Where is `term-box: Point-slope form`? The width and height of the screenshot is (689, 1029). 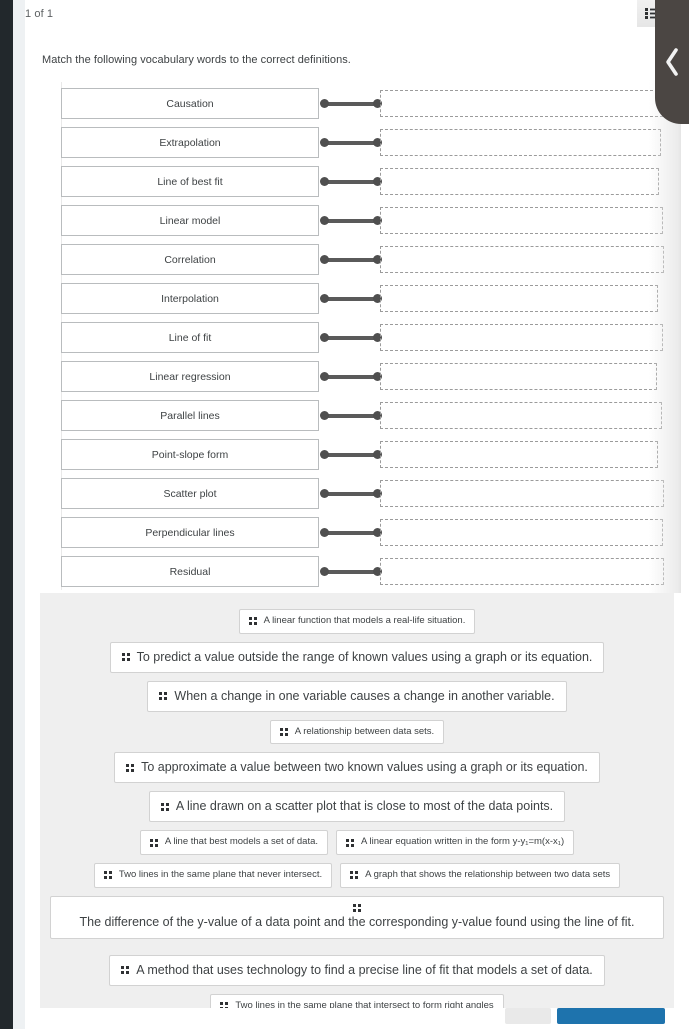 term-box: Point-slope form is located at coordinates (190, 454).